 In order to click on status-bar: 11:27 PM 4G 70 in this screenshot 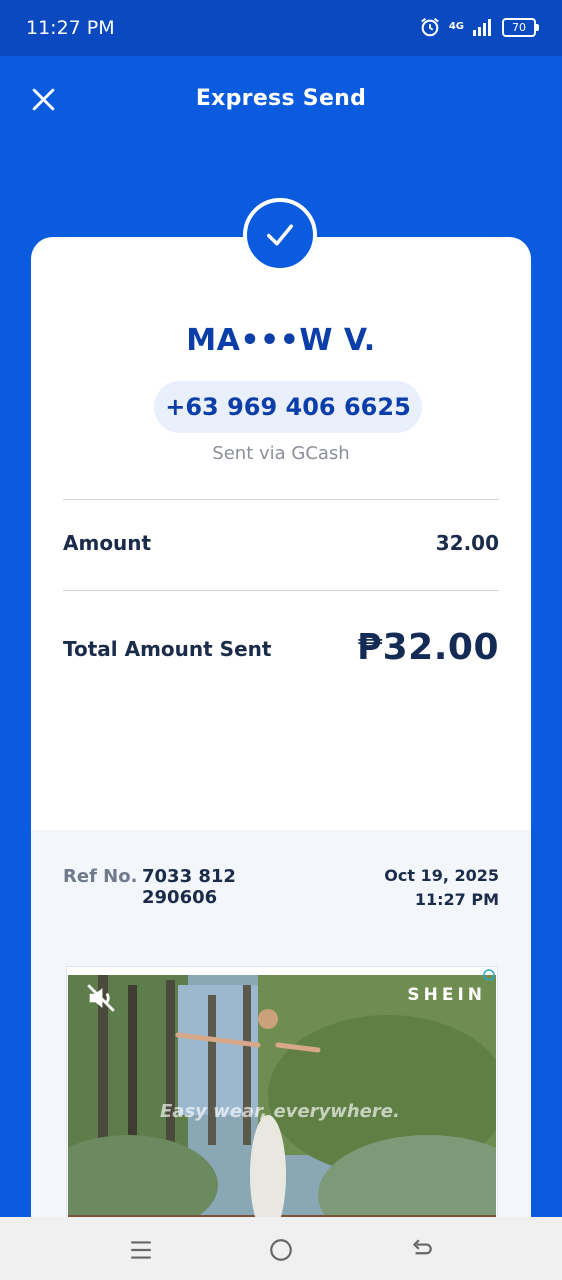, I will do `click(281, 28)`.